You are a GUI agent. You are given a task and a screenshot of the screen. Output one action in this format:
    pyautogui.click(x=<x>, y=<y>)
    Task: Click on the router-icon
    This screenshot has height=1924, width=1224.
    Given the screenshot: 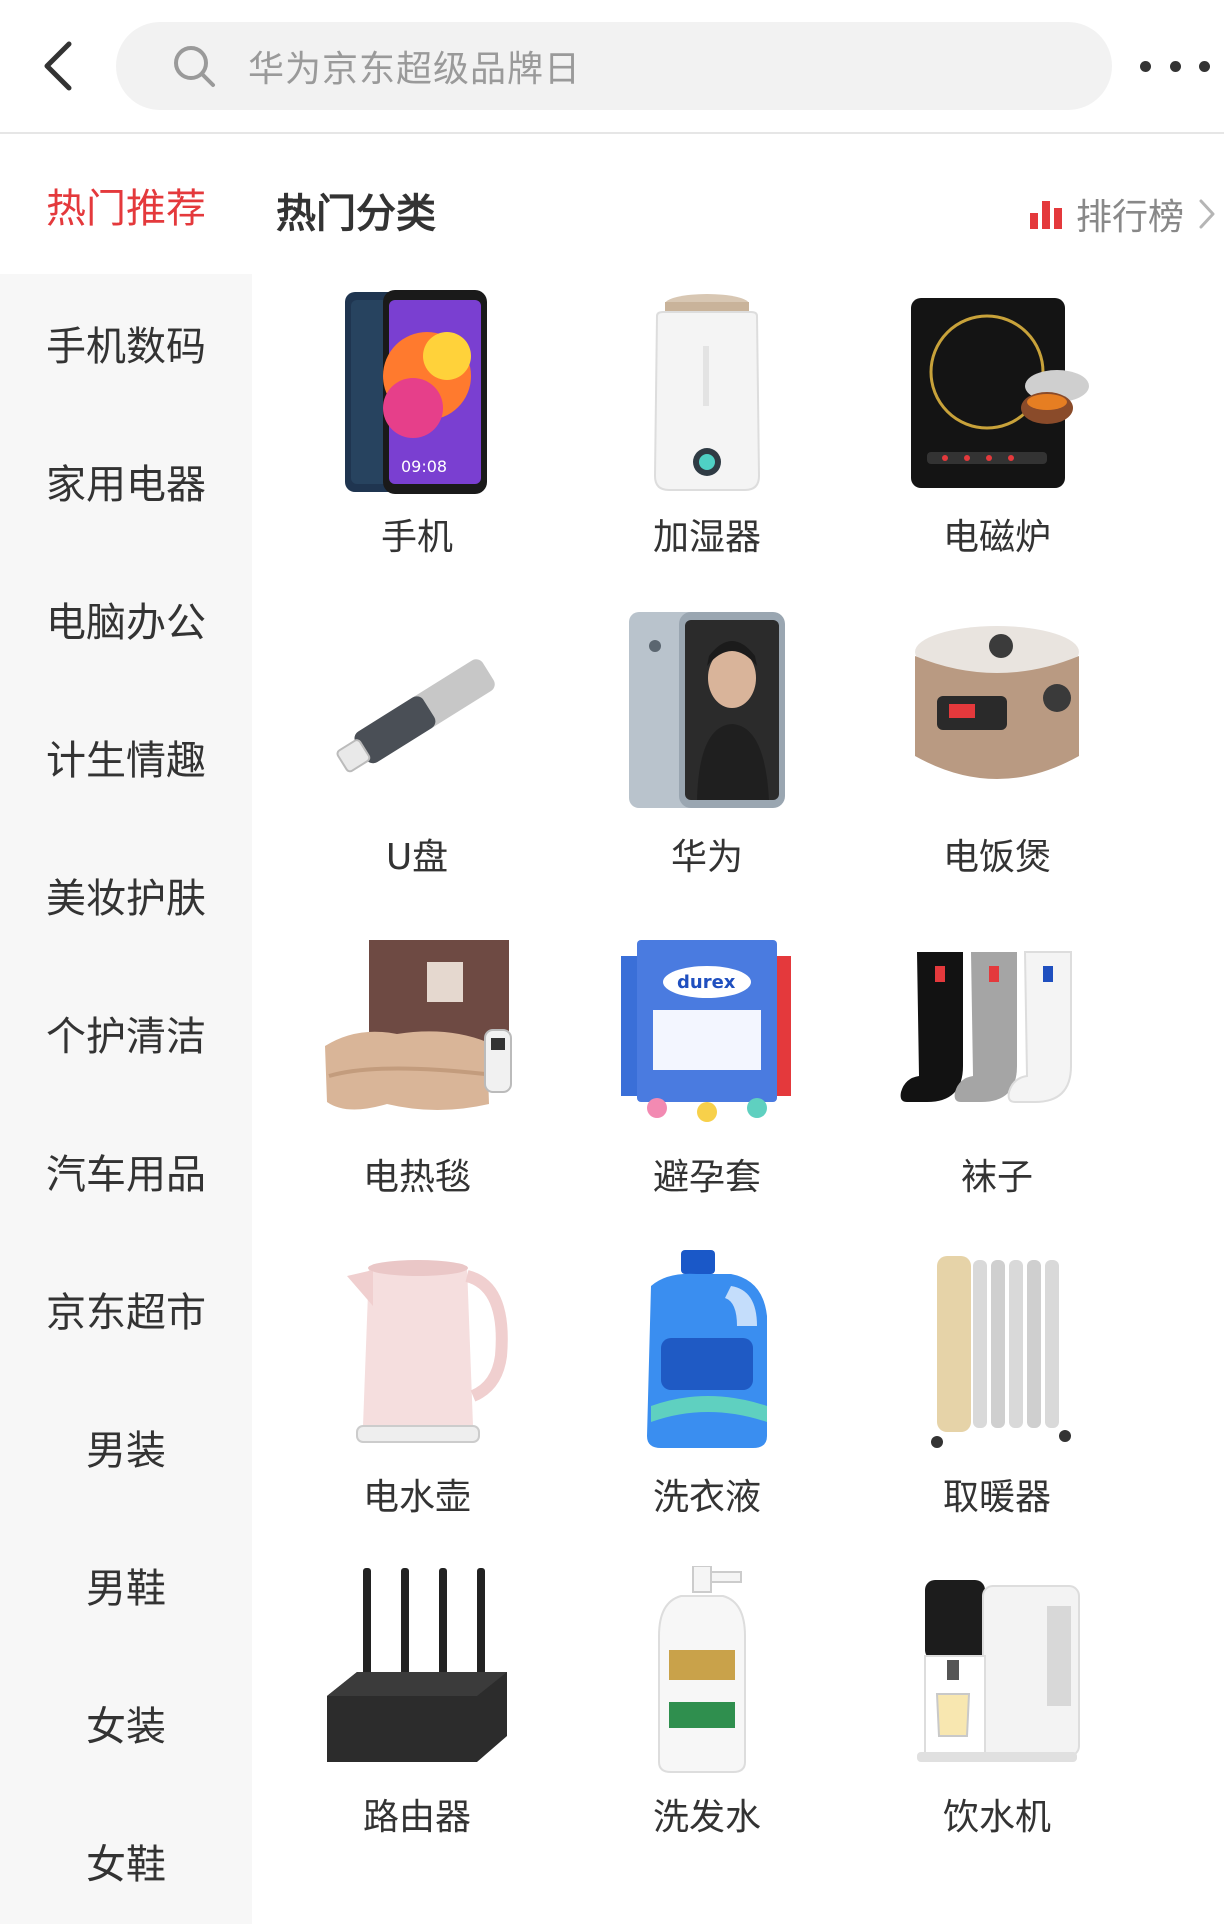 What is the action you would take?
    pyautogui.click(x=417, y=1671)
    